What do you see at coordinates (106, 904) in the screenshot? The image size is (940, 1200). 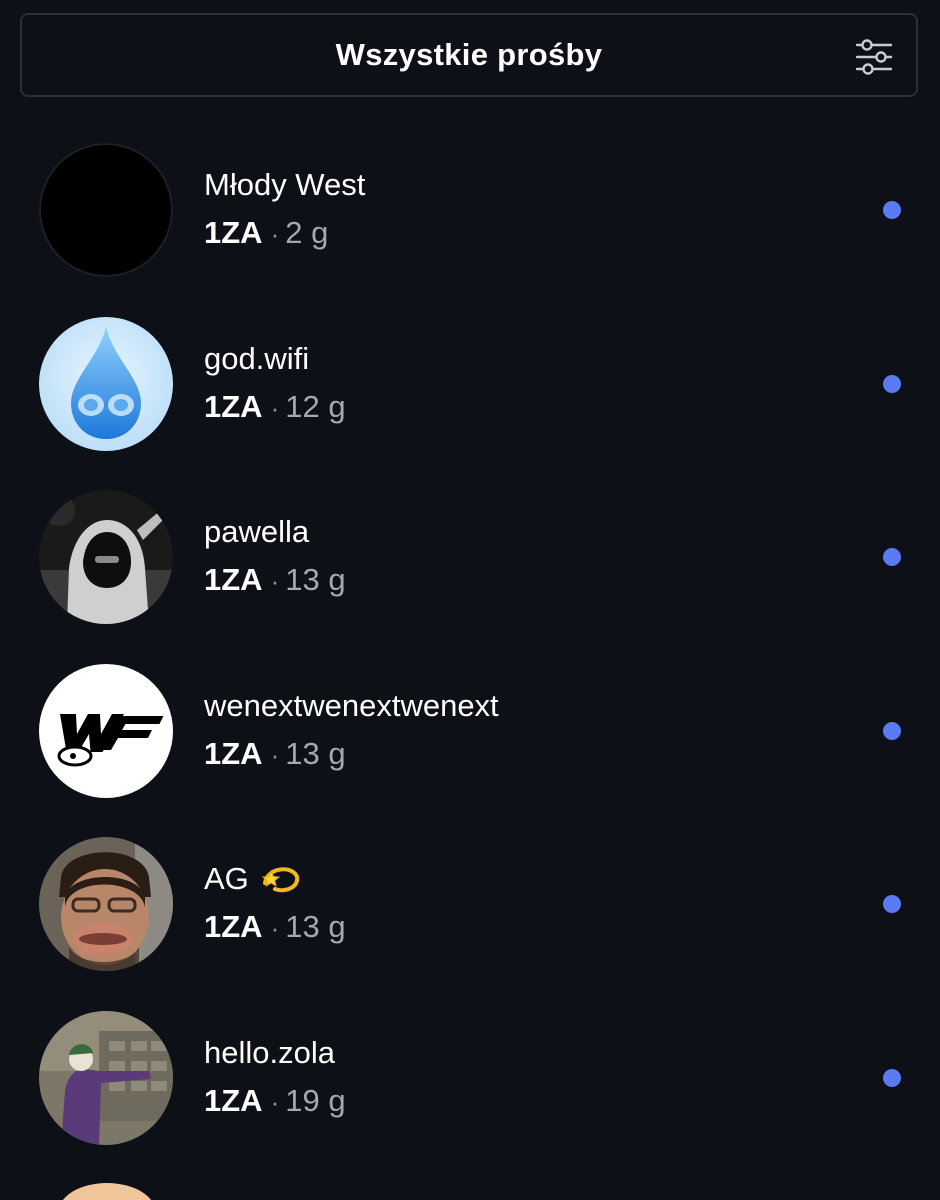 I see `face-avatar` at bounding box center [106, 904].